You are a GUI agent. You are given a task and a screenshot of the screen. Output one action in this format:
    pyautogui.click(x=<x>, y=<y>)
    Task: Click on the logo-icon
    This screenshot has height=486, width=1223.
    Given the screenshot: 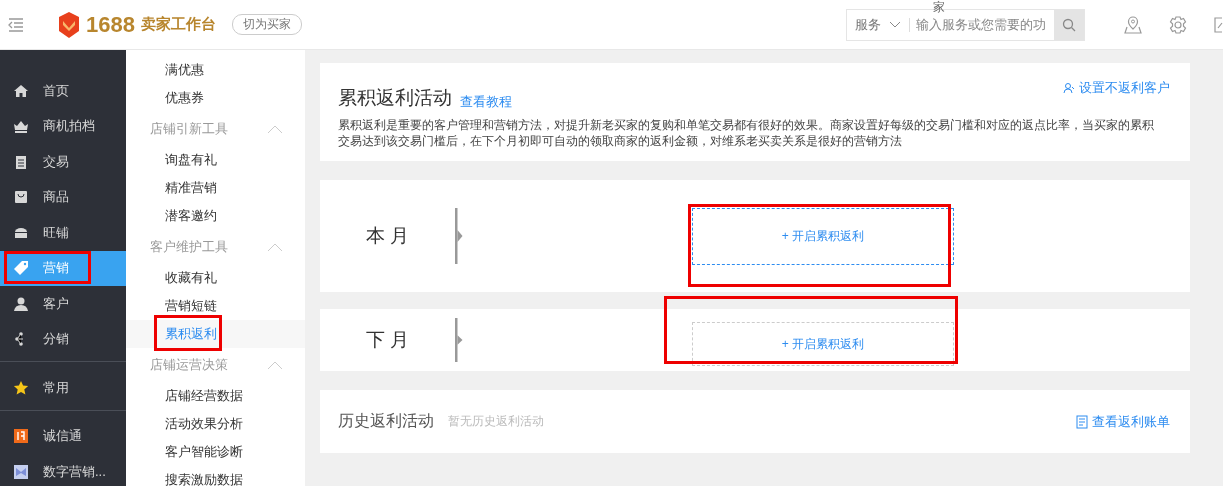 What is the action you would take?
    pyautogui.click(x=69, y=24)
    